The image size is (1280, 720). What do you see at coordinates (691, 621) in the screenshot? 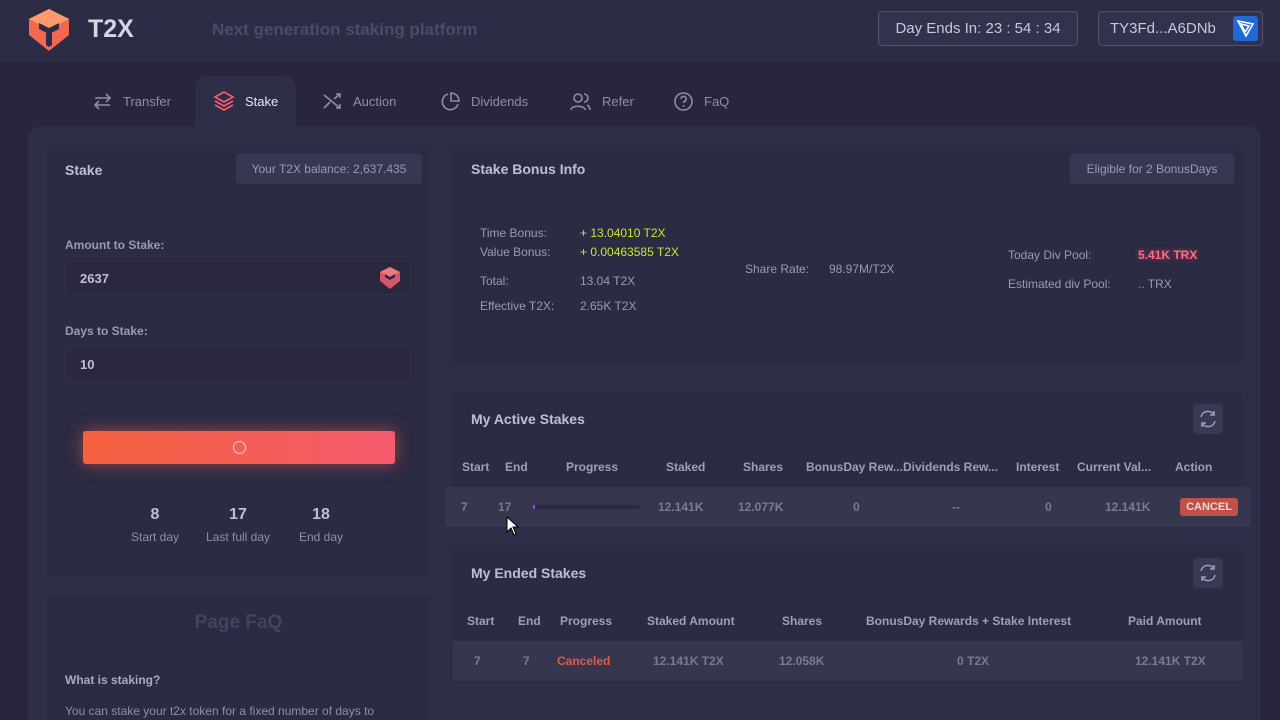
I see `ended-th-staked: Staked Amount` at bounding box center [691, 621].